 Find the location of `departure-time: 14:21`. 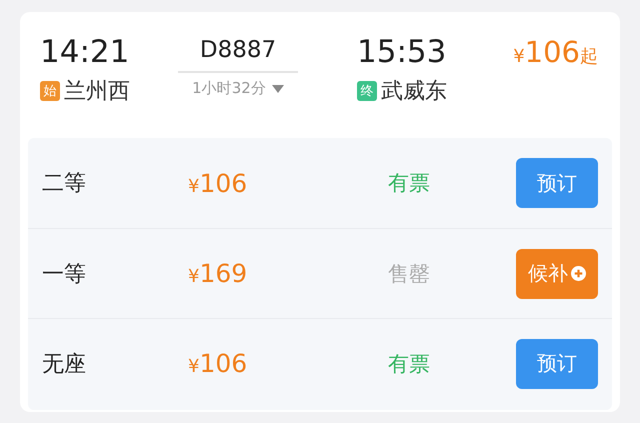

departure-time: 14:21 is located at coordinates (85, 52).